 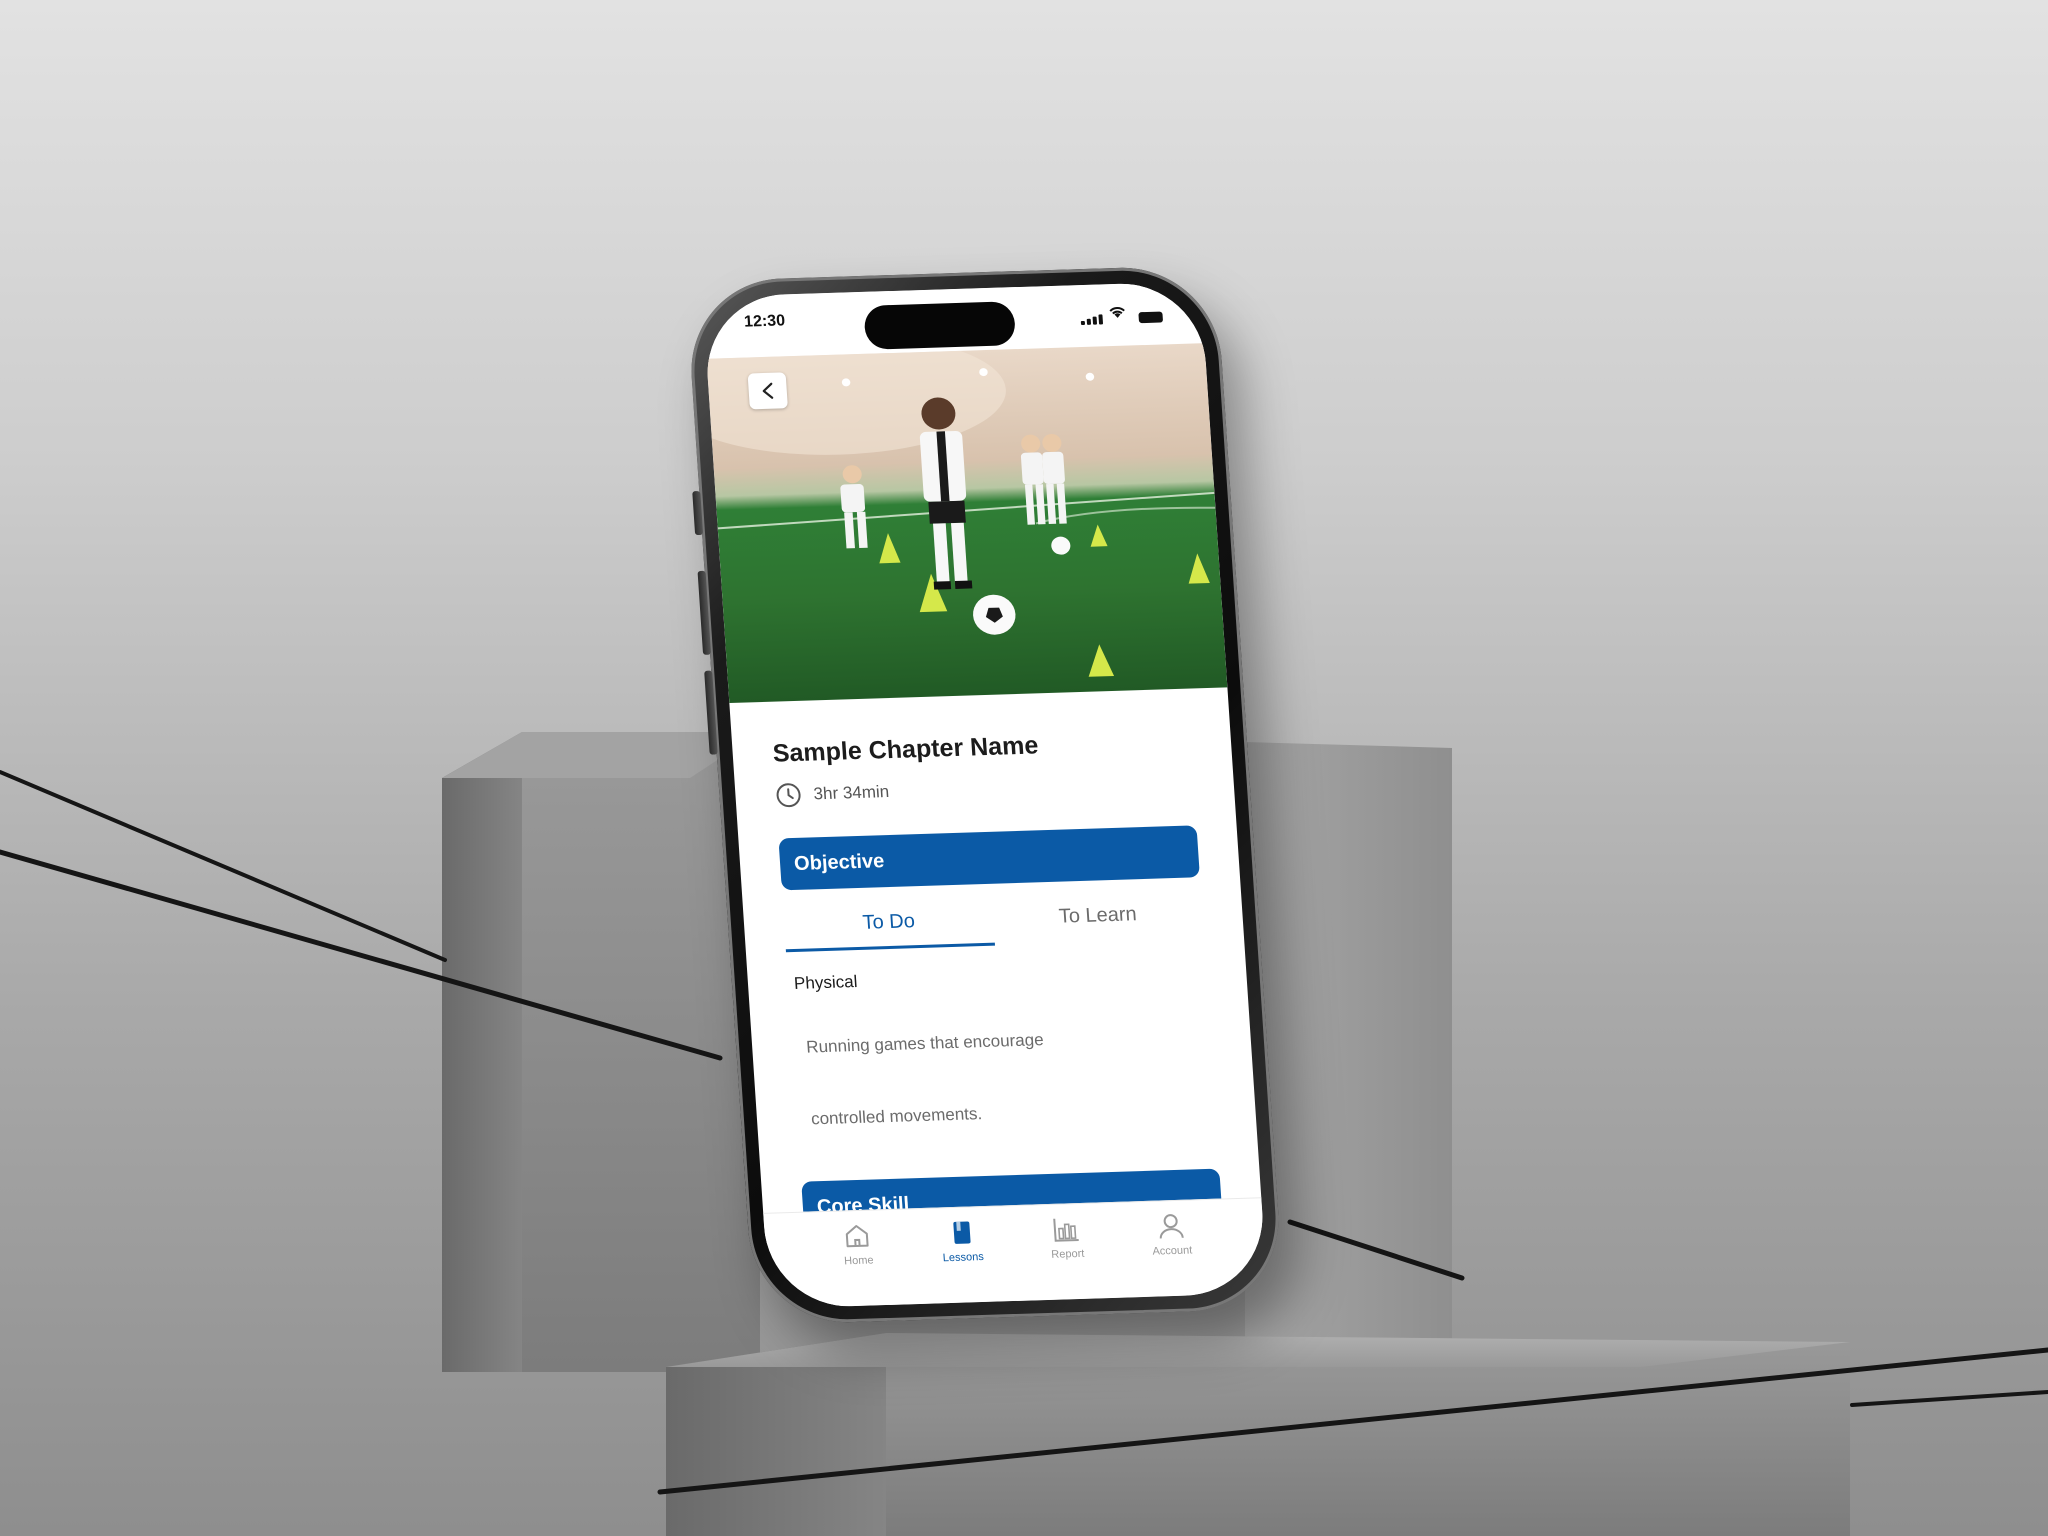 I want to click on signal-icon, so click(x=1092, y=320).